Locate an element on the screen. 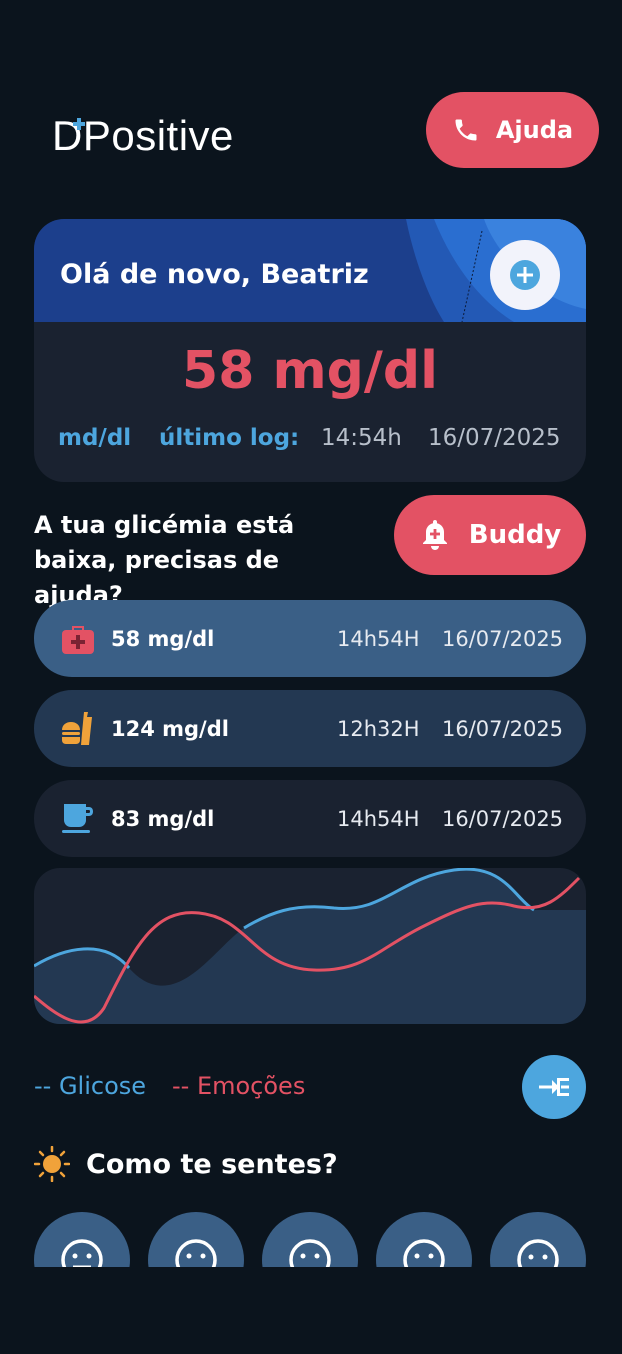 This screenshot has width=622, height=1354. log-value: 83 mg/dl is located at coordinates (163, 818).